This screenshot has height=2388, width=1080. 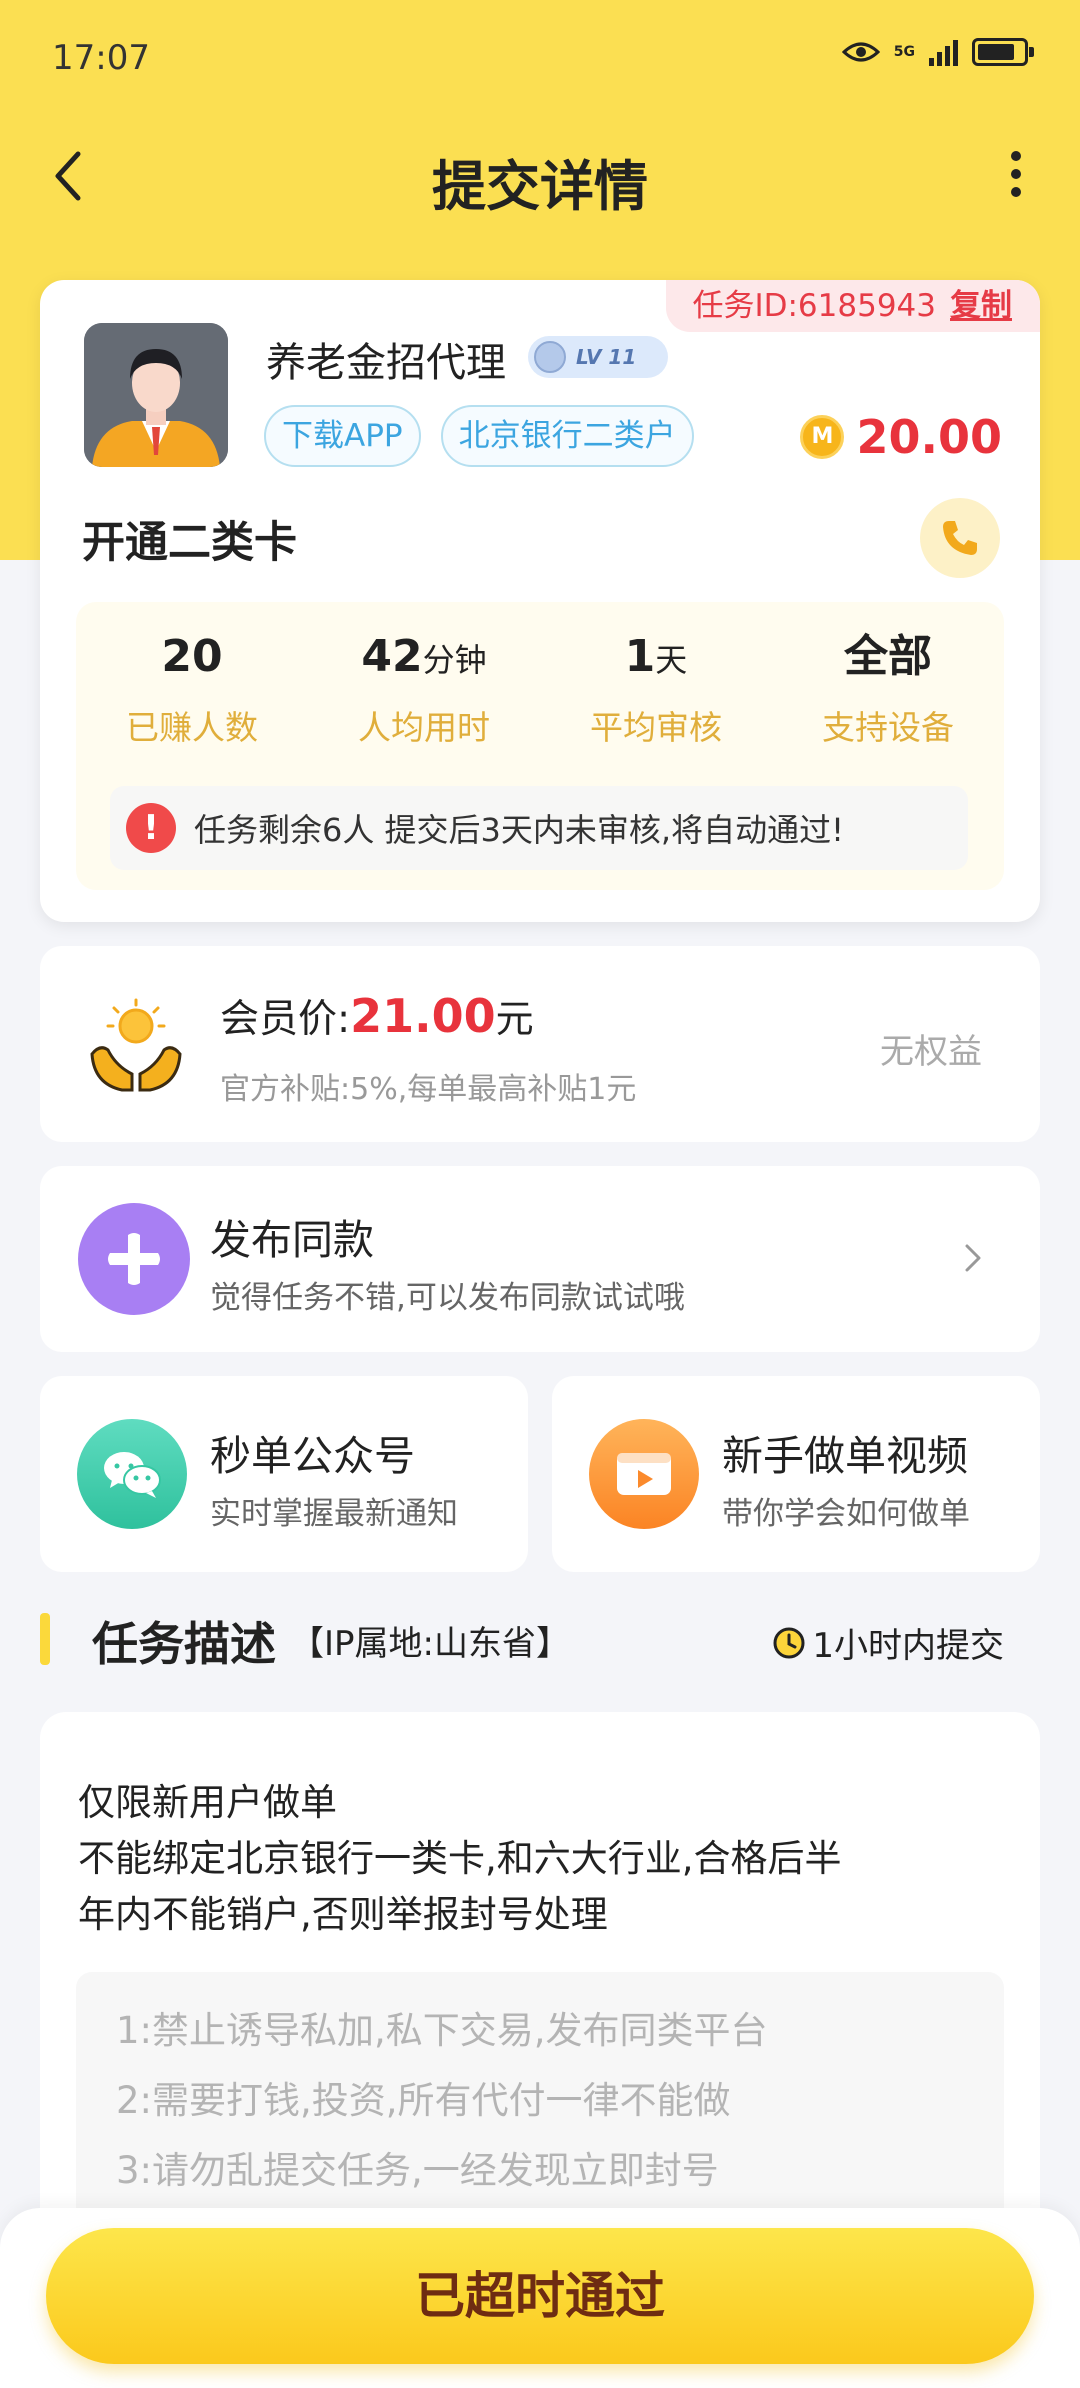 I want to click on task-tags: 下载APP 北京银行二类户, so click(x=479, y=436).